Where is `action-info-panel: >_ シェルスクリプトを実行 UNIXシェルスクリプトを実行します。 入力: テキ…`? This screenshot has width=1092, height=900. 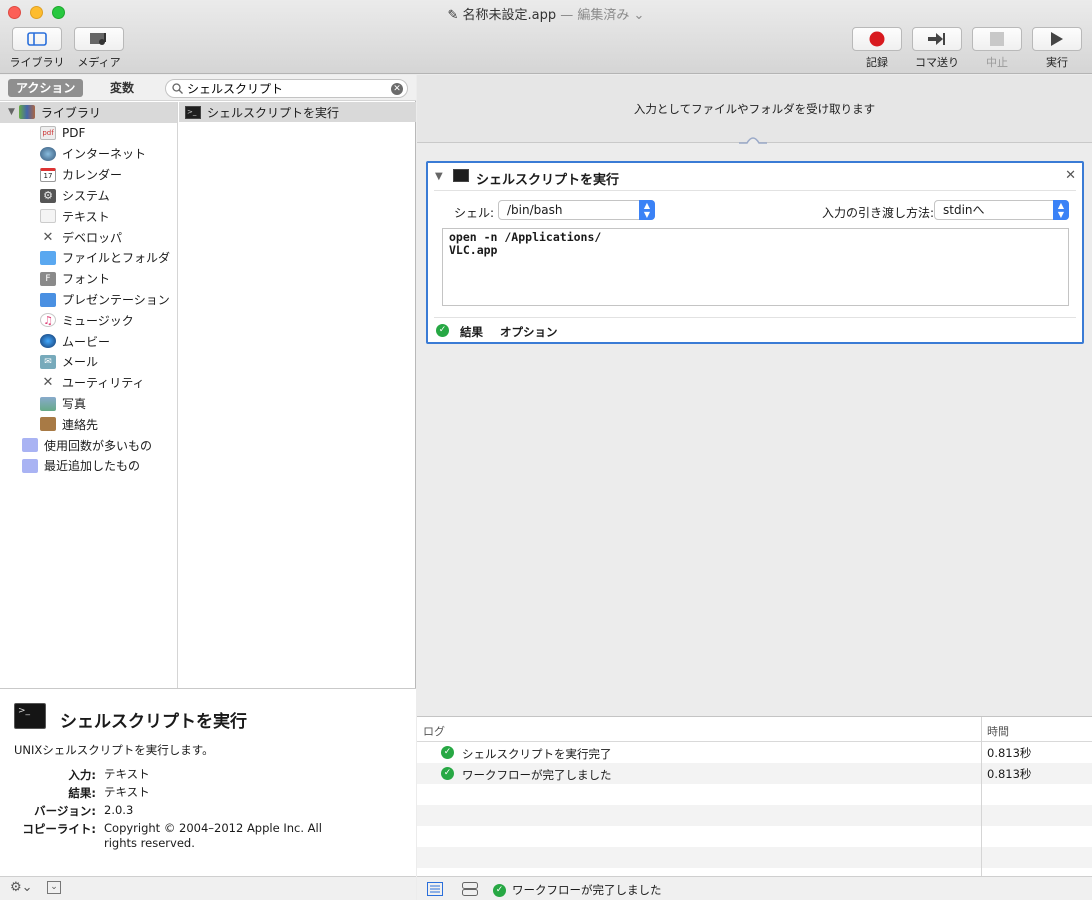 action-info-panel: >_ シェルスクリプトを実行 UNIXシェルスクリプトを実行します。 入力: テキ… is located at coordinates (208, 782).